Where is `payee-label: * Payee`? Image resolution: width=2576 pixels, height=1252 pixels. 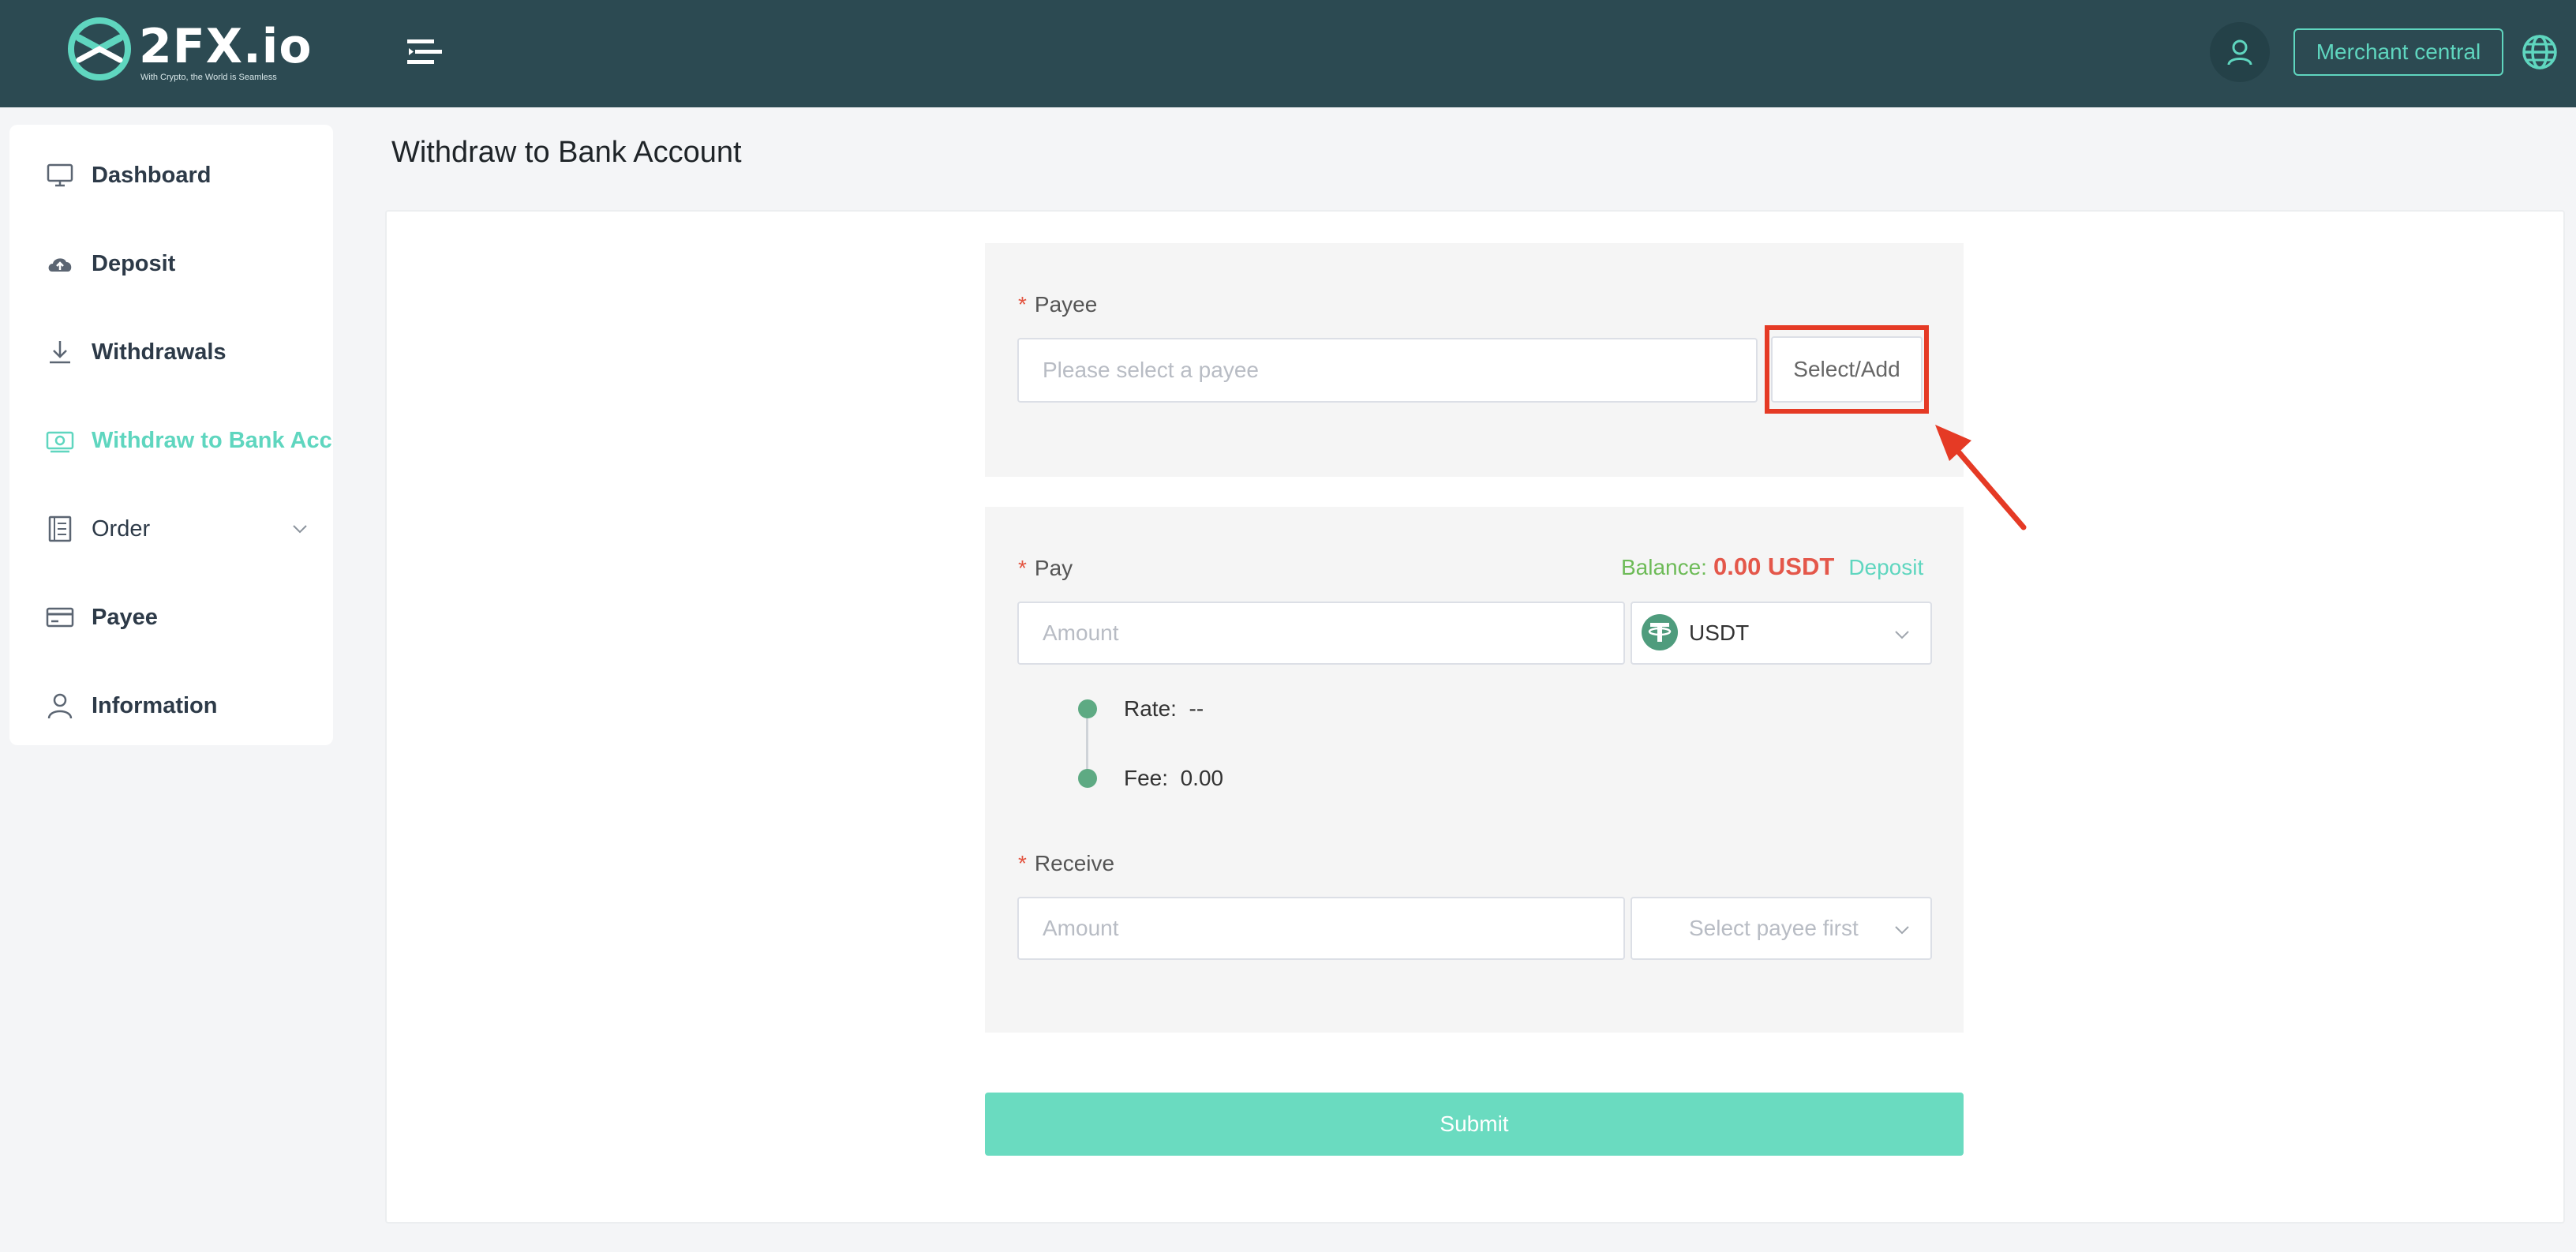 payee-label: * Payee is located at coordinates (1057, 304).